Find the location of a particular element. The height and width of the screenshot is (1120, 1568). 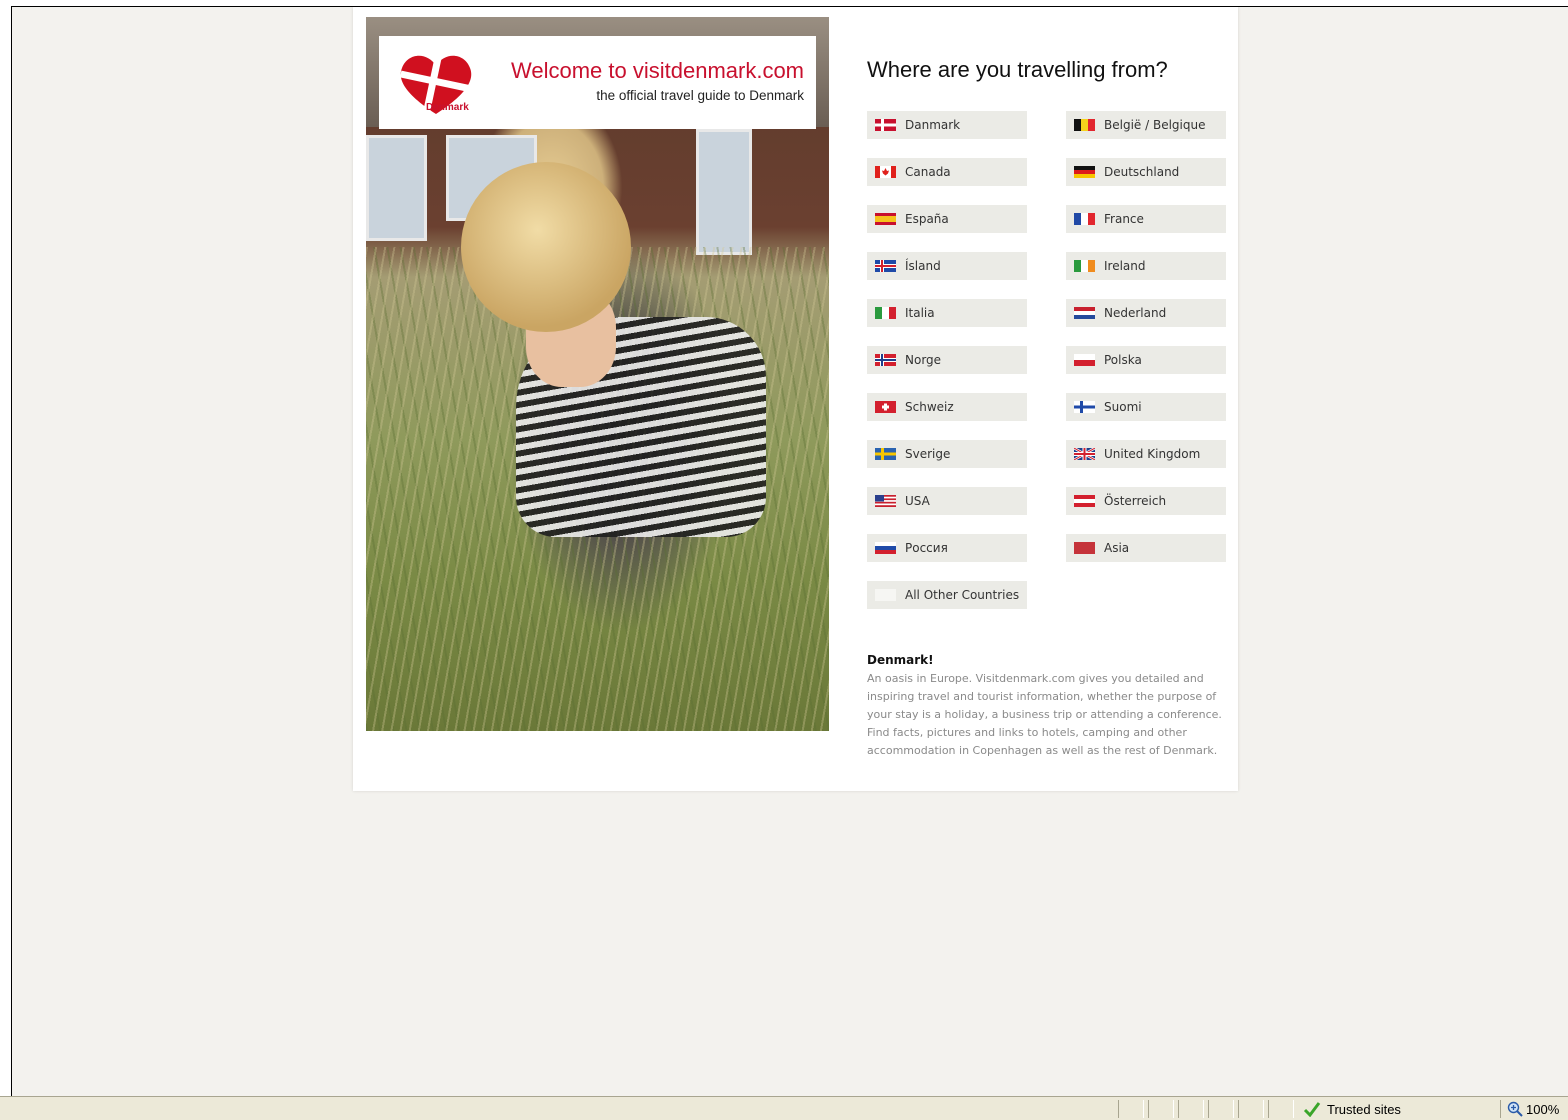

zoom-icon is located at coordinates (1515, 1109).